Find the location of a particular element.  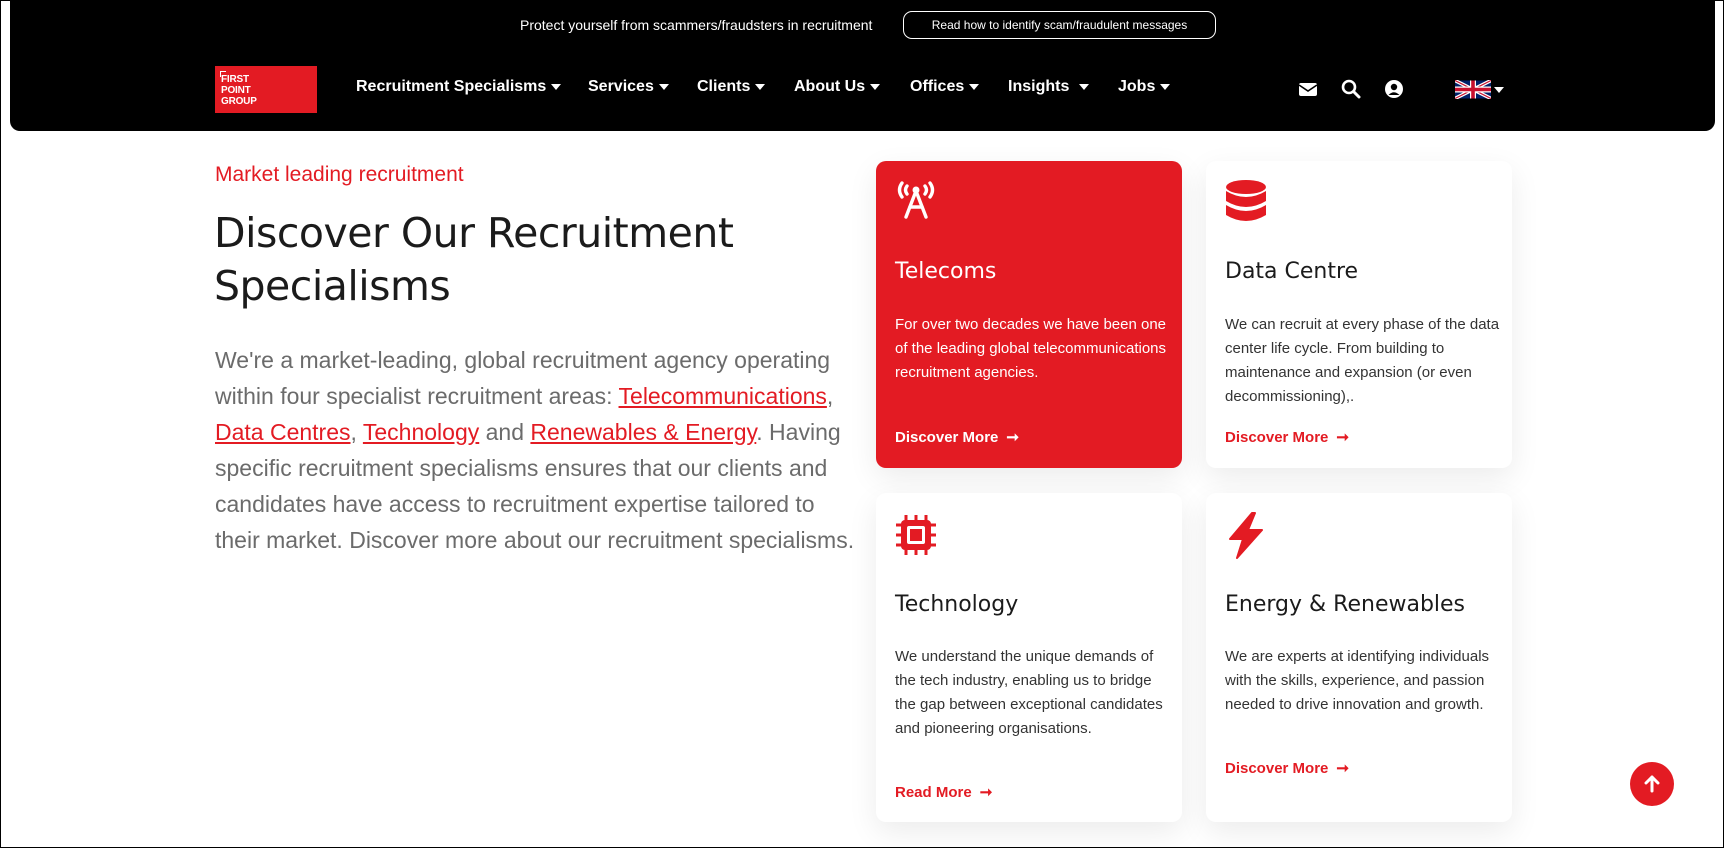

card-title: Data Centre is located at coordinates (1292, 271).